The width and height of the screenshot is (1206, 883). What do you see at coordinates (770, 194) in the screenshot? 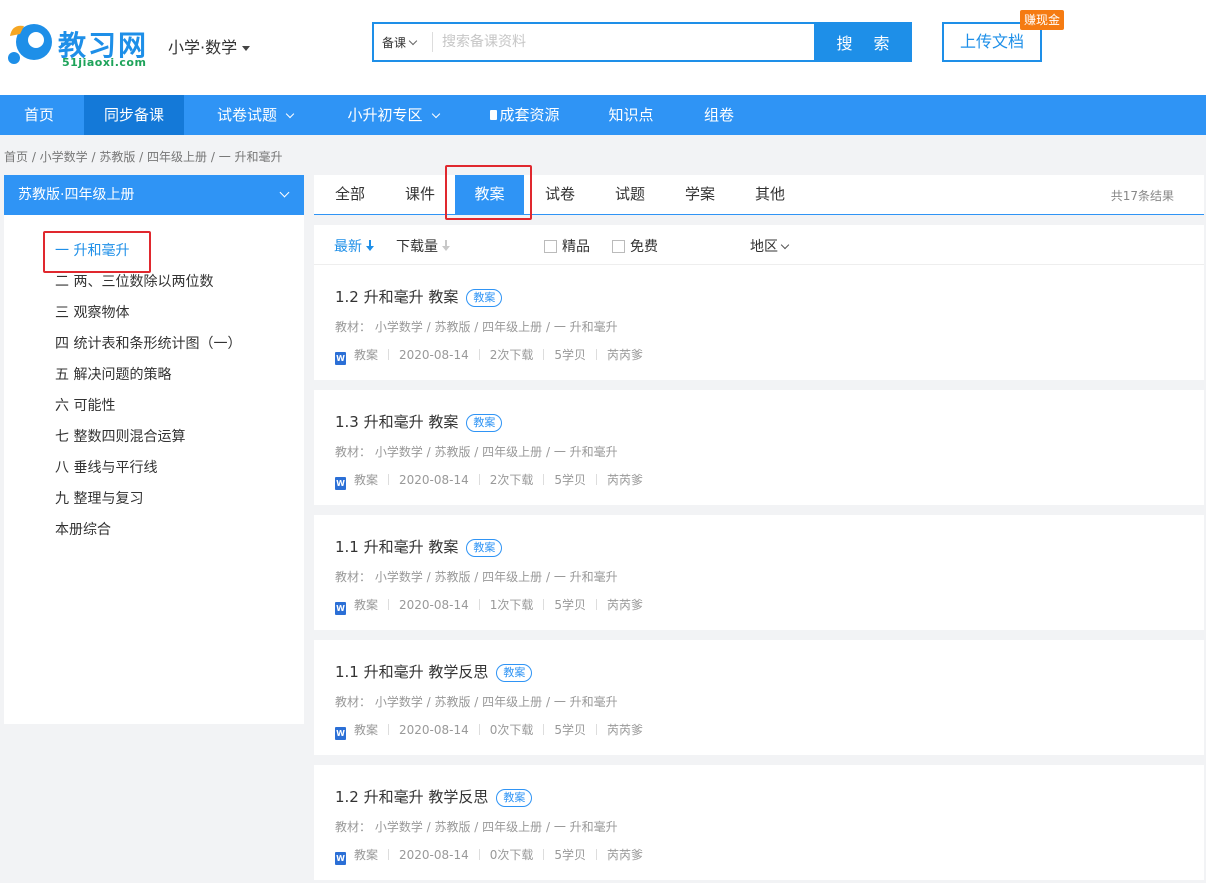
I see `tab-other: 其他` at bounding box center [770, 194].